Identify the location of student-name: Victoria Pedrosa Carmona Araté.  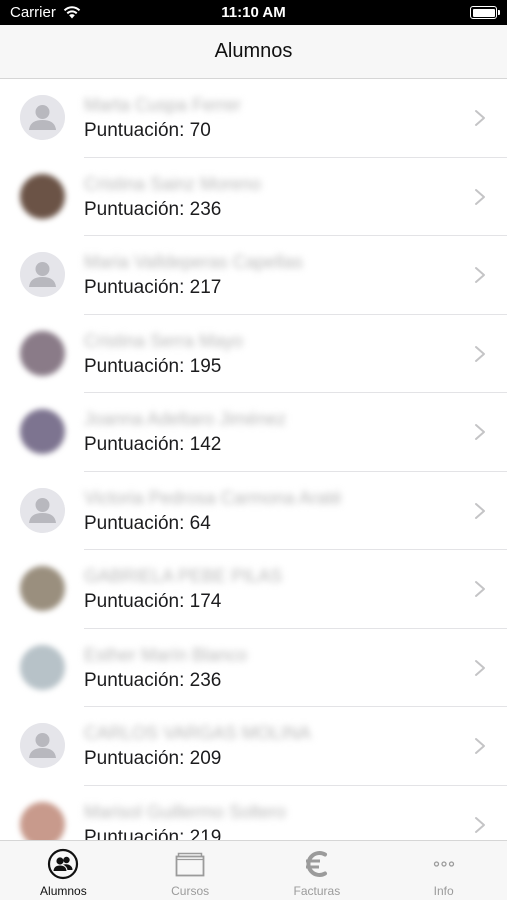
(213, 497).